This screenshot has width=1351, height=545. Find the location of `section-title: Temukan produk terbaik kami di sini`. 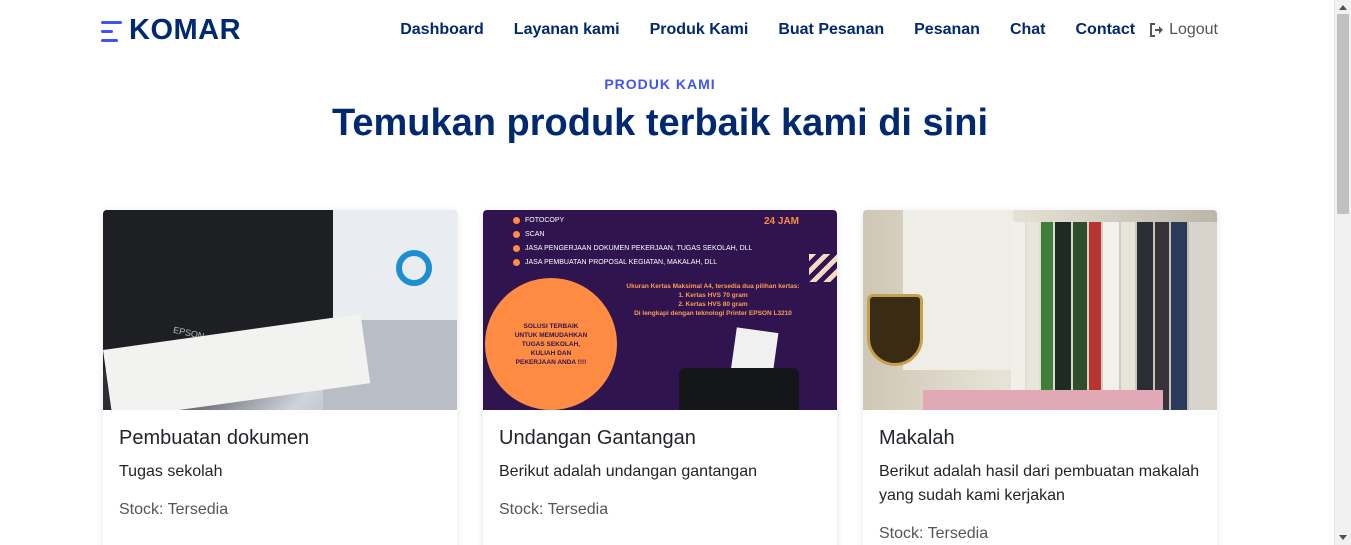

section-title: Temukan produk terbaik kami di sini is located at coordinates (660, 123).